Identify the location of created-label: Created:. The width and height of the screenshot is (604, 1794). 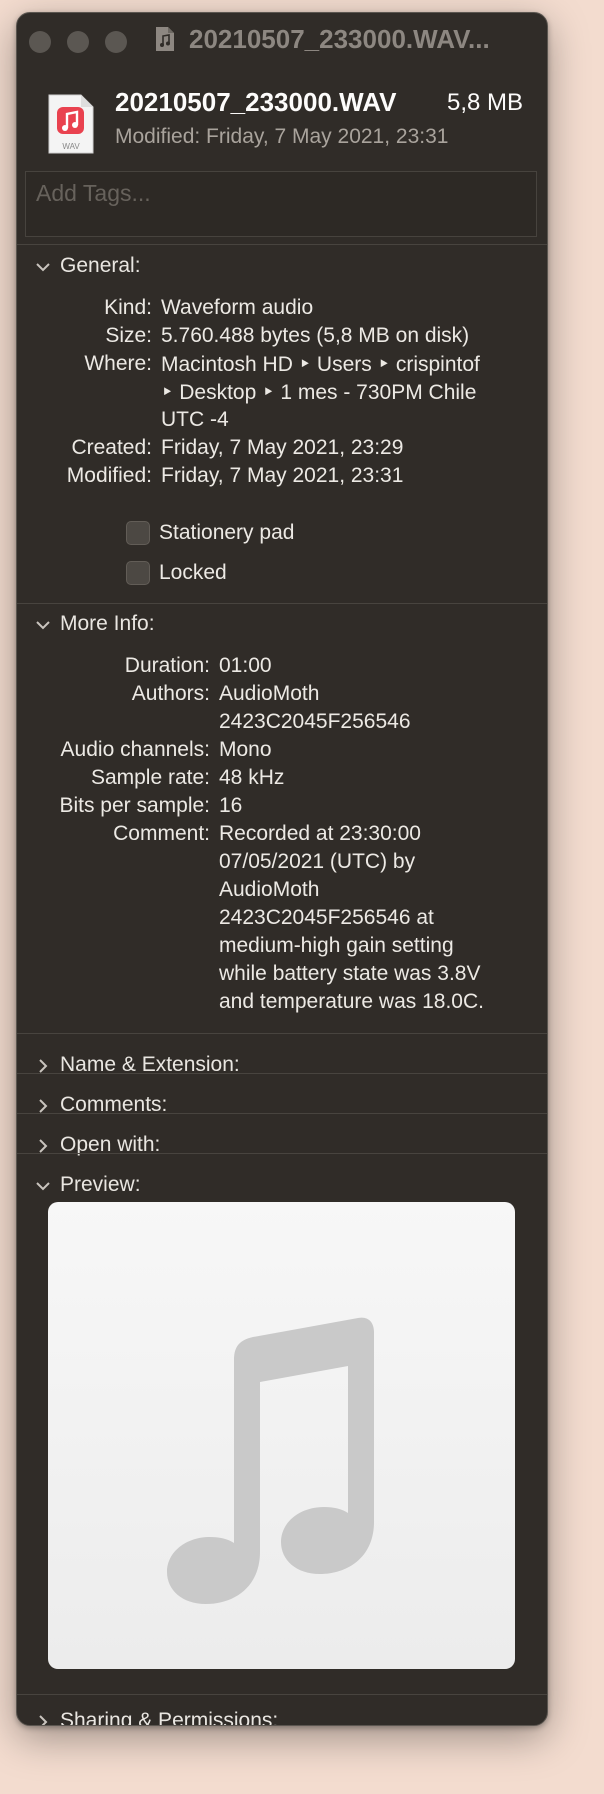
(111, 447).